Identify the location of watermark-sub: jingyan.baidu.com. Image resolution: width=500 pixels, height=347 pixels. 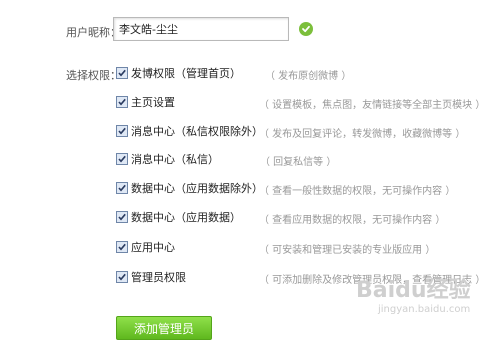
(424, 309).